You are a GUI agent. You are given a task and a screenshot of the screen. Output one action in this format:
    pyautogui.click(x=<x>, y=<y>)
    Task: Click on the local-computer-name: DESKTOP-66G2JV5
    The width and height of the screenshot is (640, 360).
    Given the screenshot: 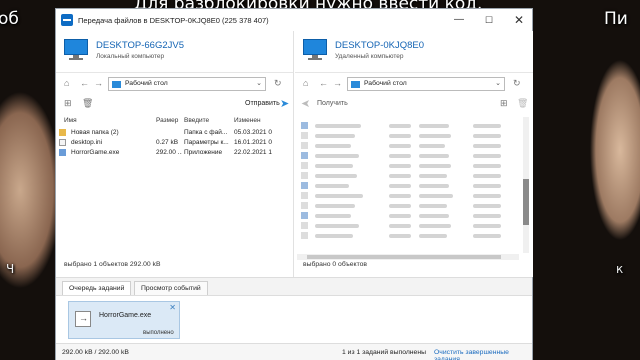 What is the action you would take?
    pyautogui.click(x=140, y=45)
    